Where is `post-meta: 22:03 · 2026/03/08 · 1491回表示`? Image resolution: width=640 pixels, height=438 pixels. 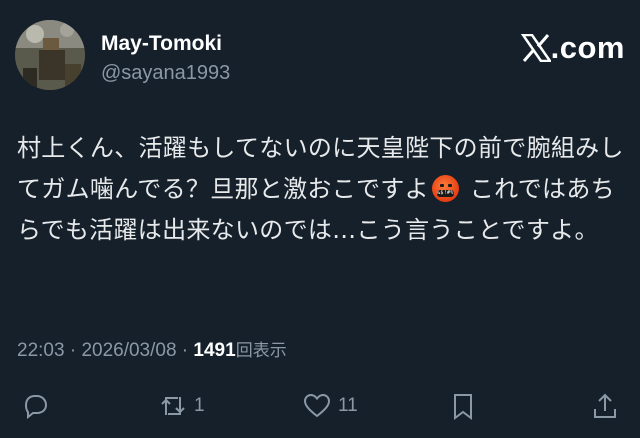 post-meta: 22:03 · 2026/03/08 · 1491回表示 is located at coordinates (152, 349).